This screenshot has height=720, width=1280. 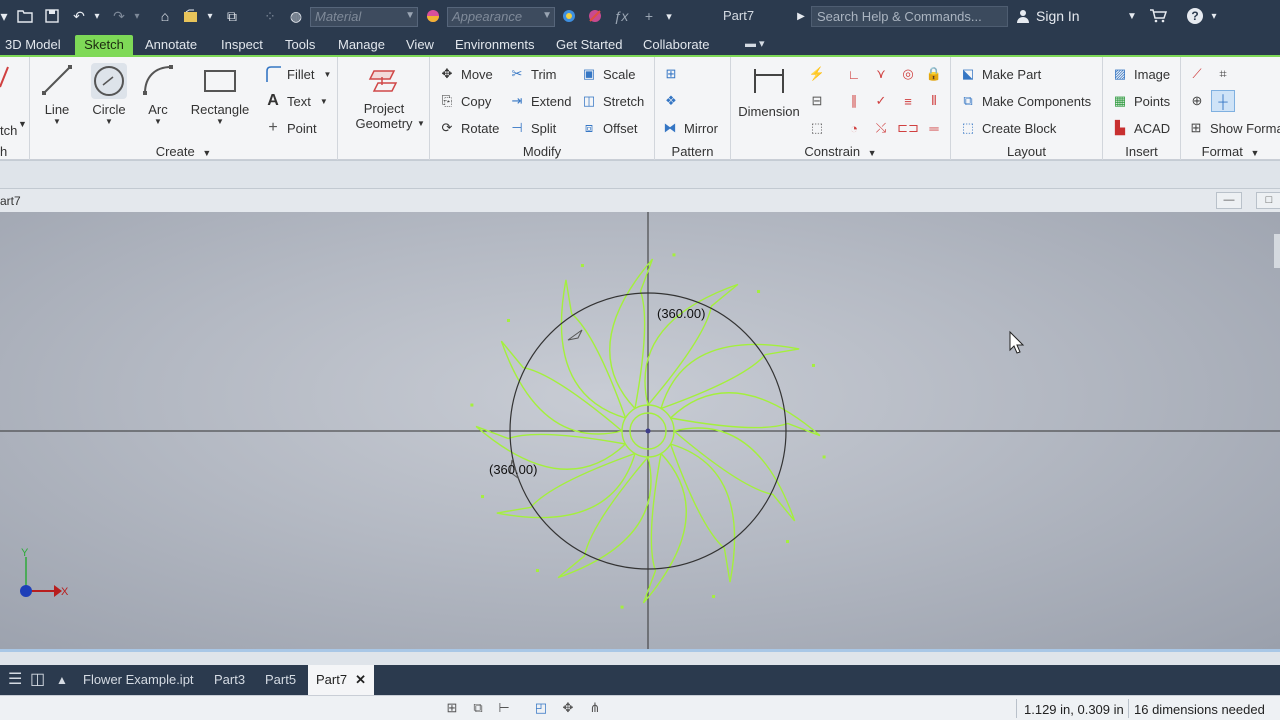 I want to click on status-dimension-icon: ⊢, so click(x=504, y=708).